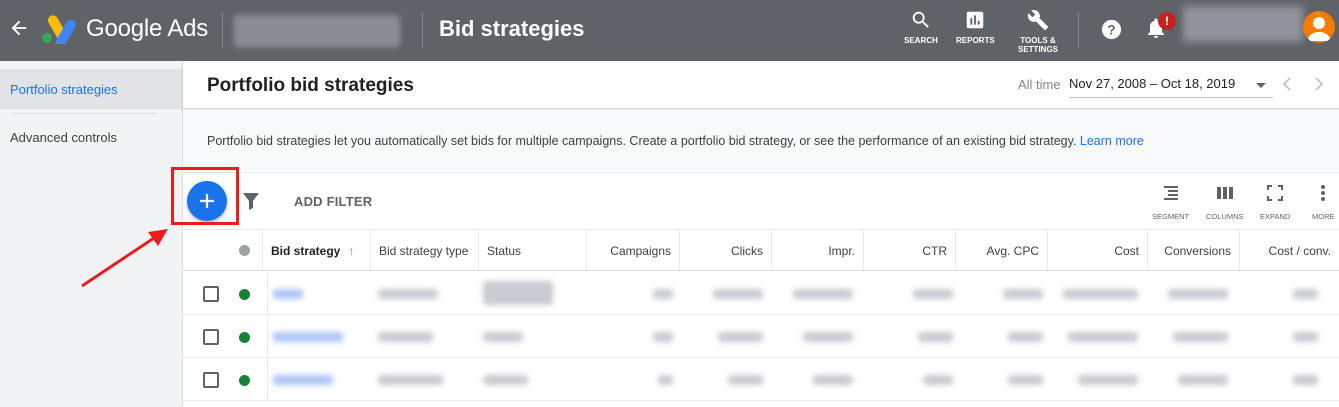 This screenshot has height=407, width=1339. What do you see at coordinates (1038, 31) in the screenshot?
I see `tools-settings-button: TOOLS & SETTINGS` at bounding box center [1038, 31].